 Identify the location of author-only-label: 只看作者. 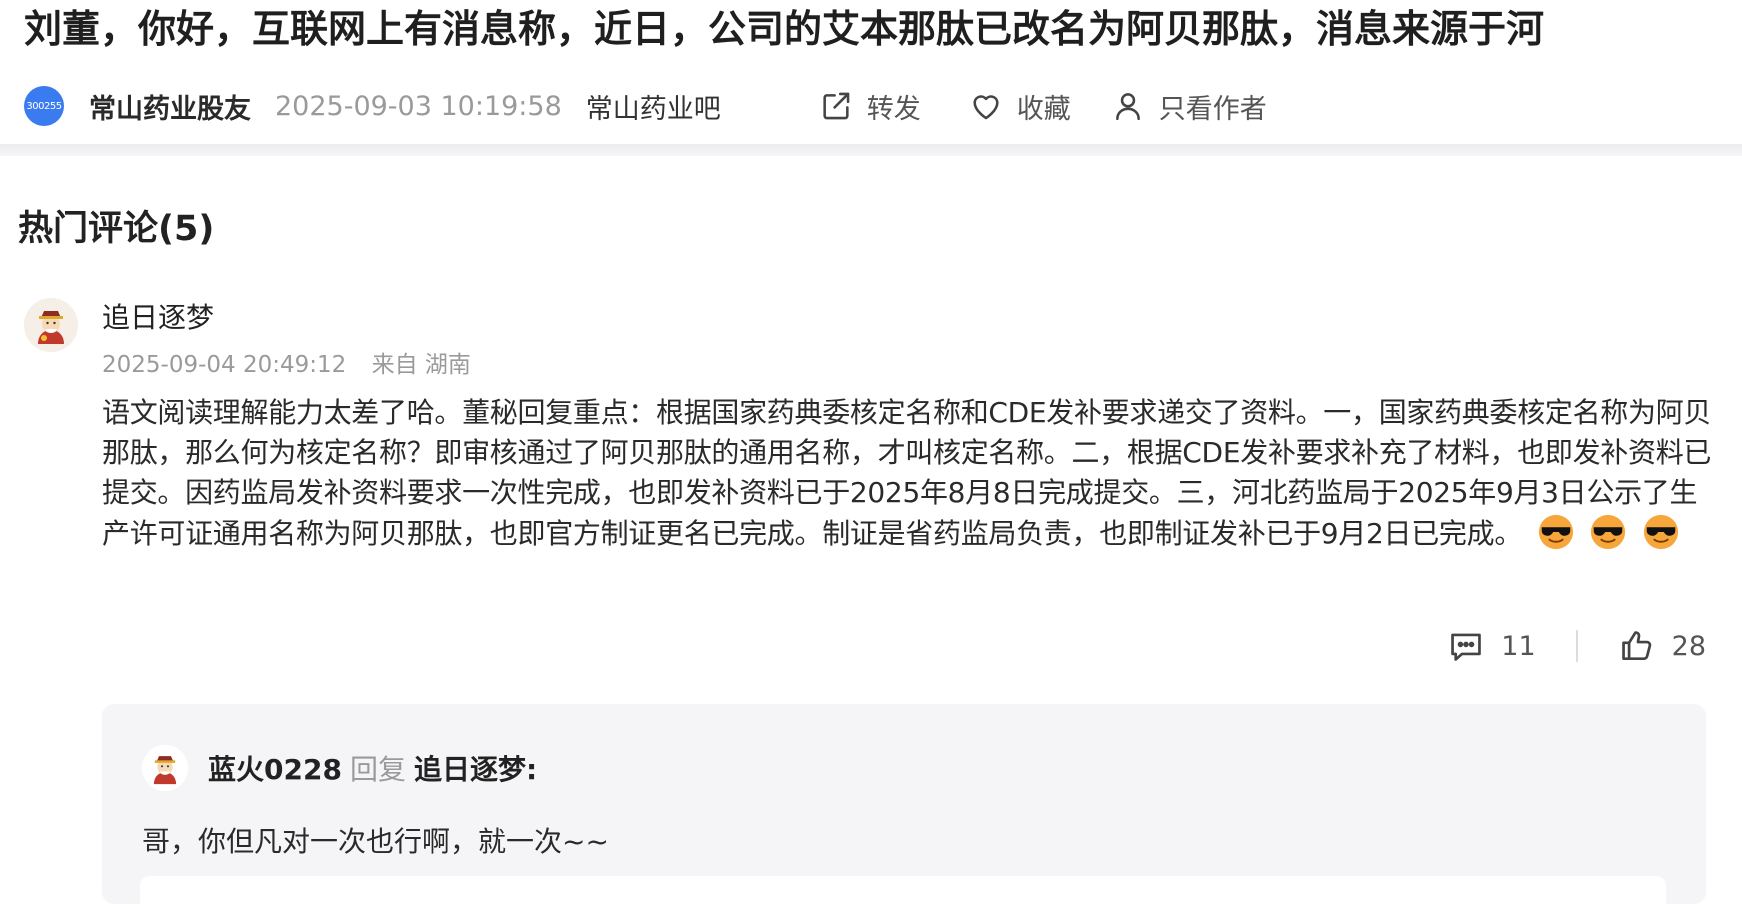
(1212, 109).